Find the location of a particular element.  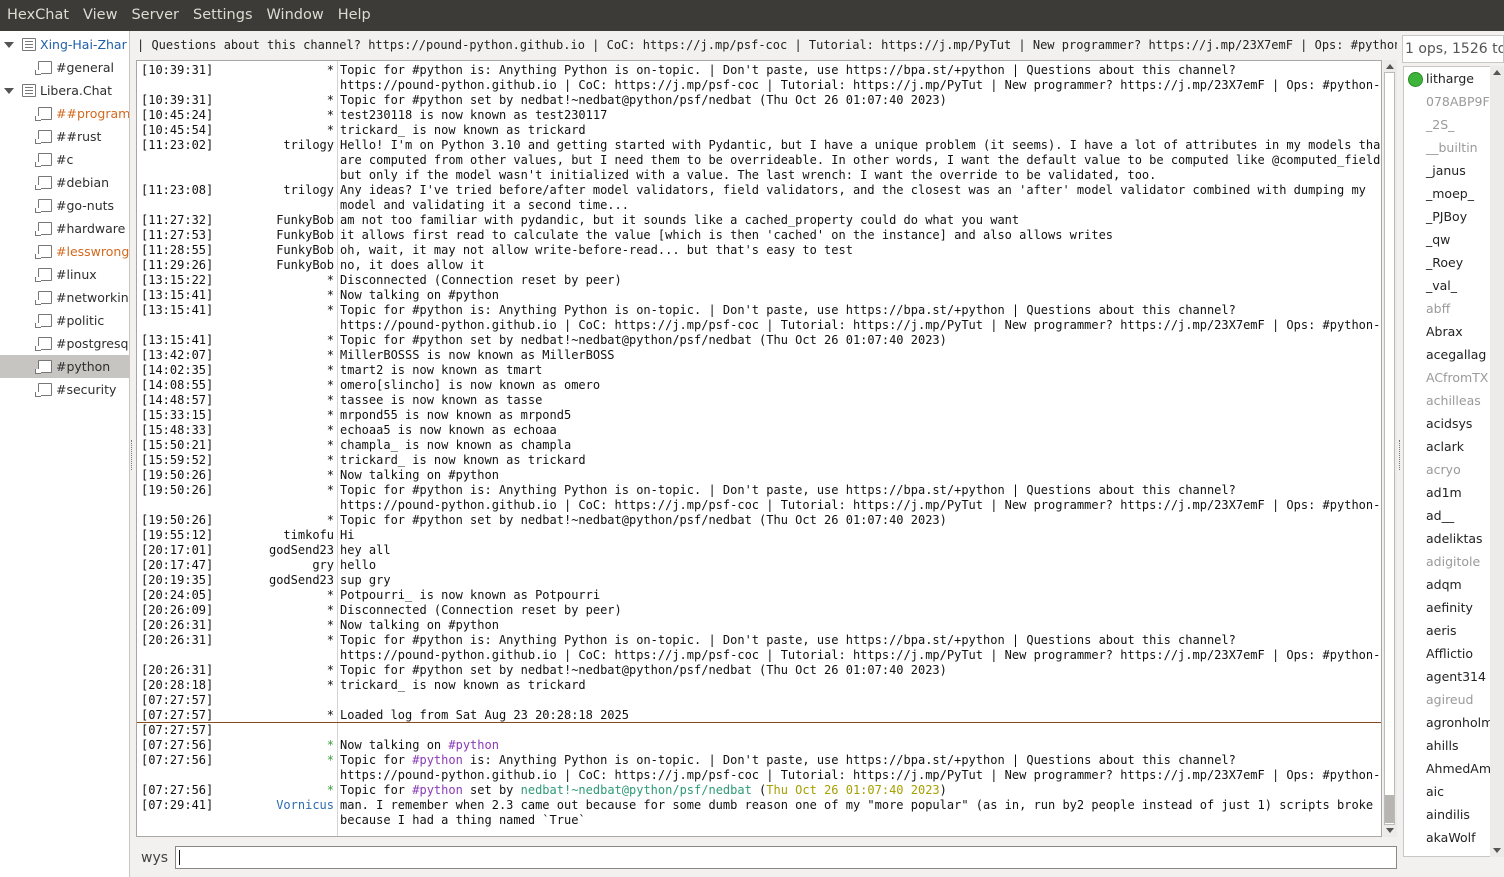

message-input is located at coordinates (786, 857).